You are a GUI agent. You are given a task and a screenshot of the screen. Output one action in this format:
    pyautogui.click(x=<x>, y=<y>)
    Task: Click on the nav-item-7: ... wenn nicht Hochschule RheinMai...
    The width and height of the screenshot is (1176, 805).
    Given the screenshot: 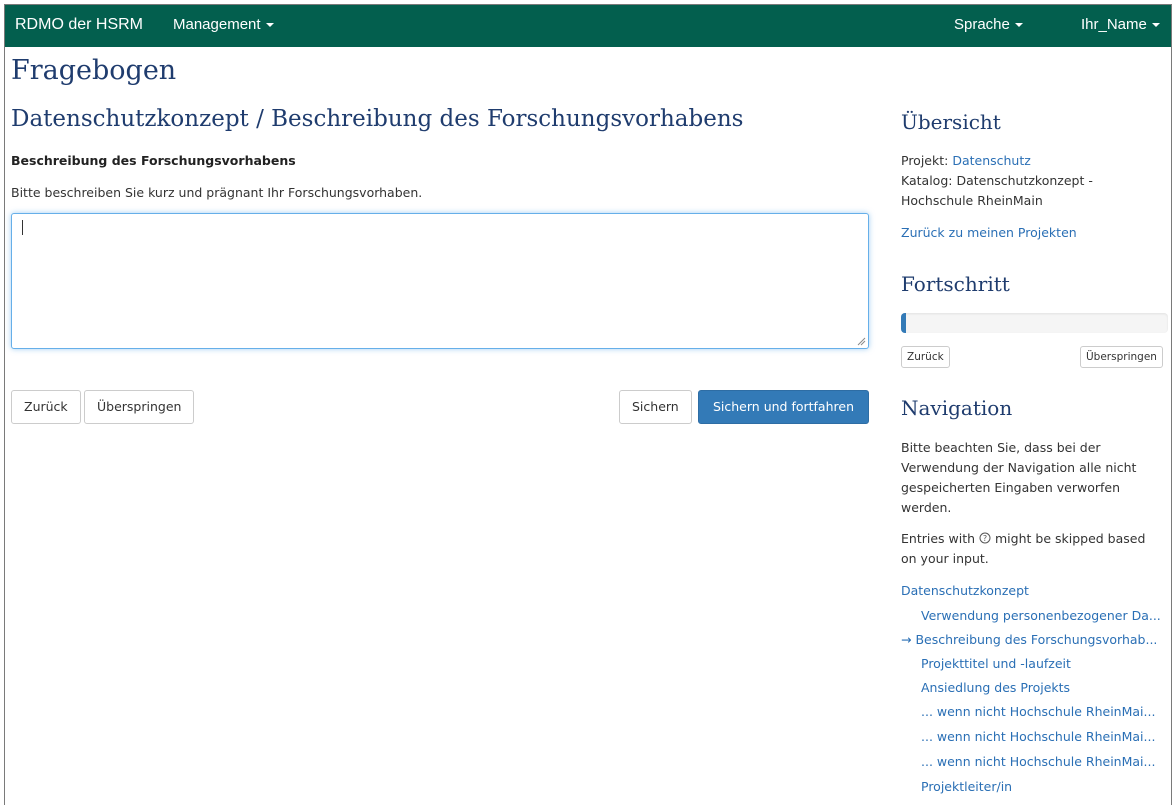 What is the action you would take?
    pyautogui.click(x=1038, y=761)
    